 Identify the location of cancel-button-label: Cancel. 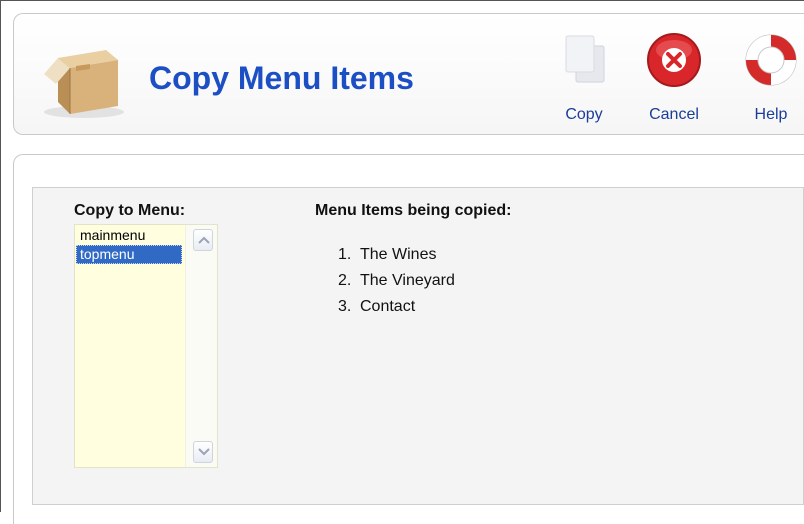
(674, 114).